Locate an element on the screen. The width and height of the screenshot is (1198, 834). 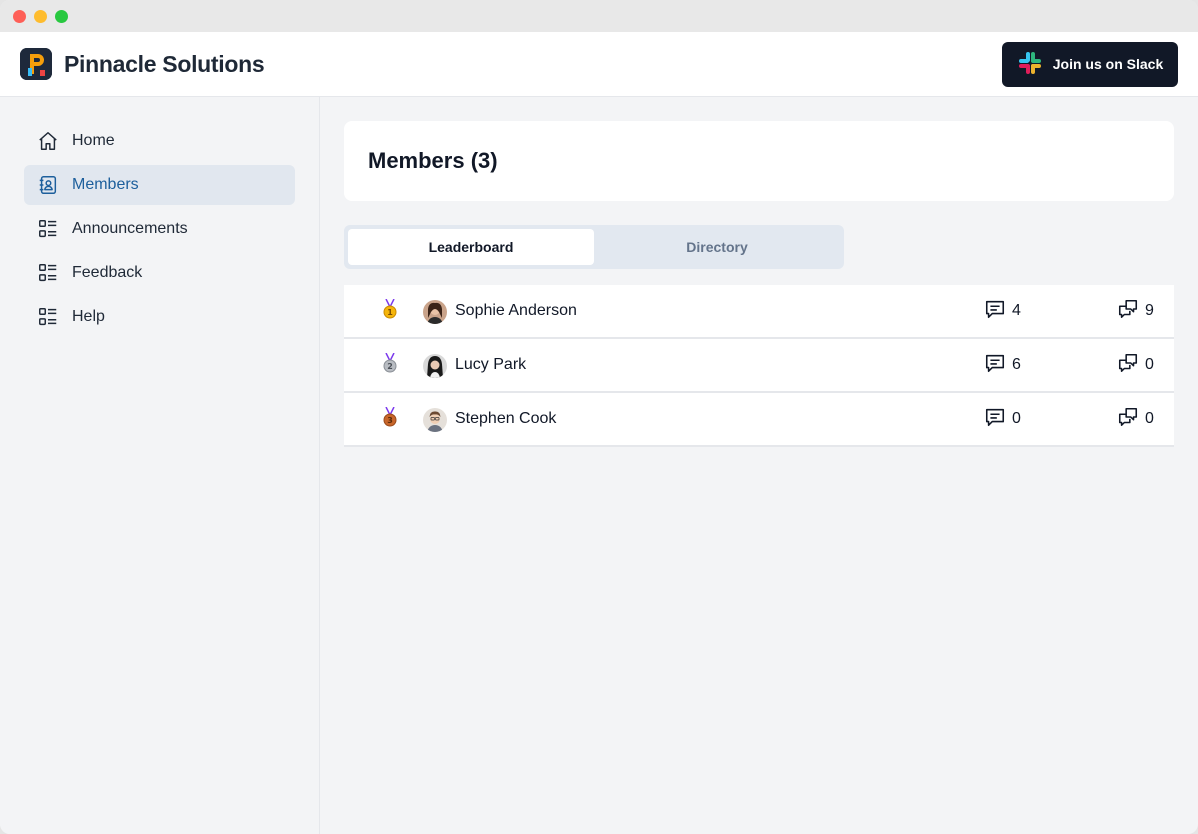
svg-text: 2 is located at coordinates (390, 366).